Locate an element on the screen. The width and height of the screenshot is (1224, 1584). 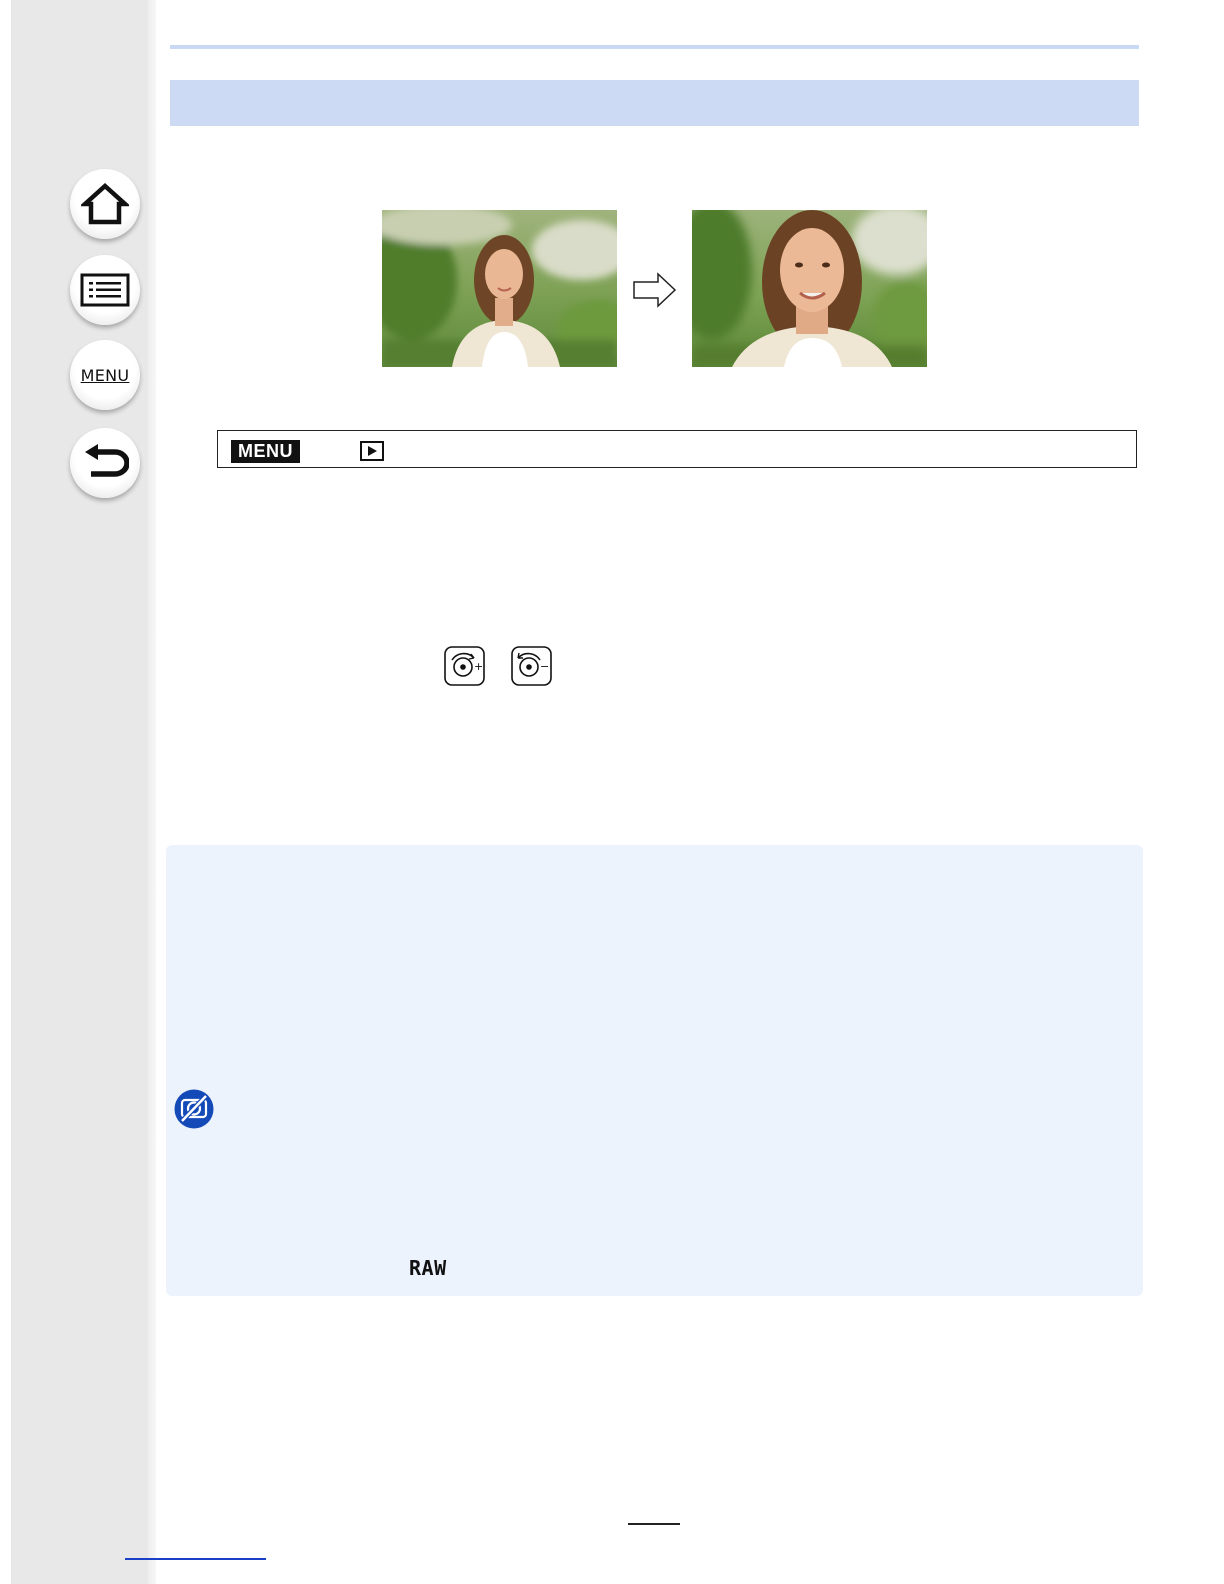
menu-button: MENU is located at coordinates (105, 375).